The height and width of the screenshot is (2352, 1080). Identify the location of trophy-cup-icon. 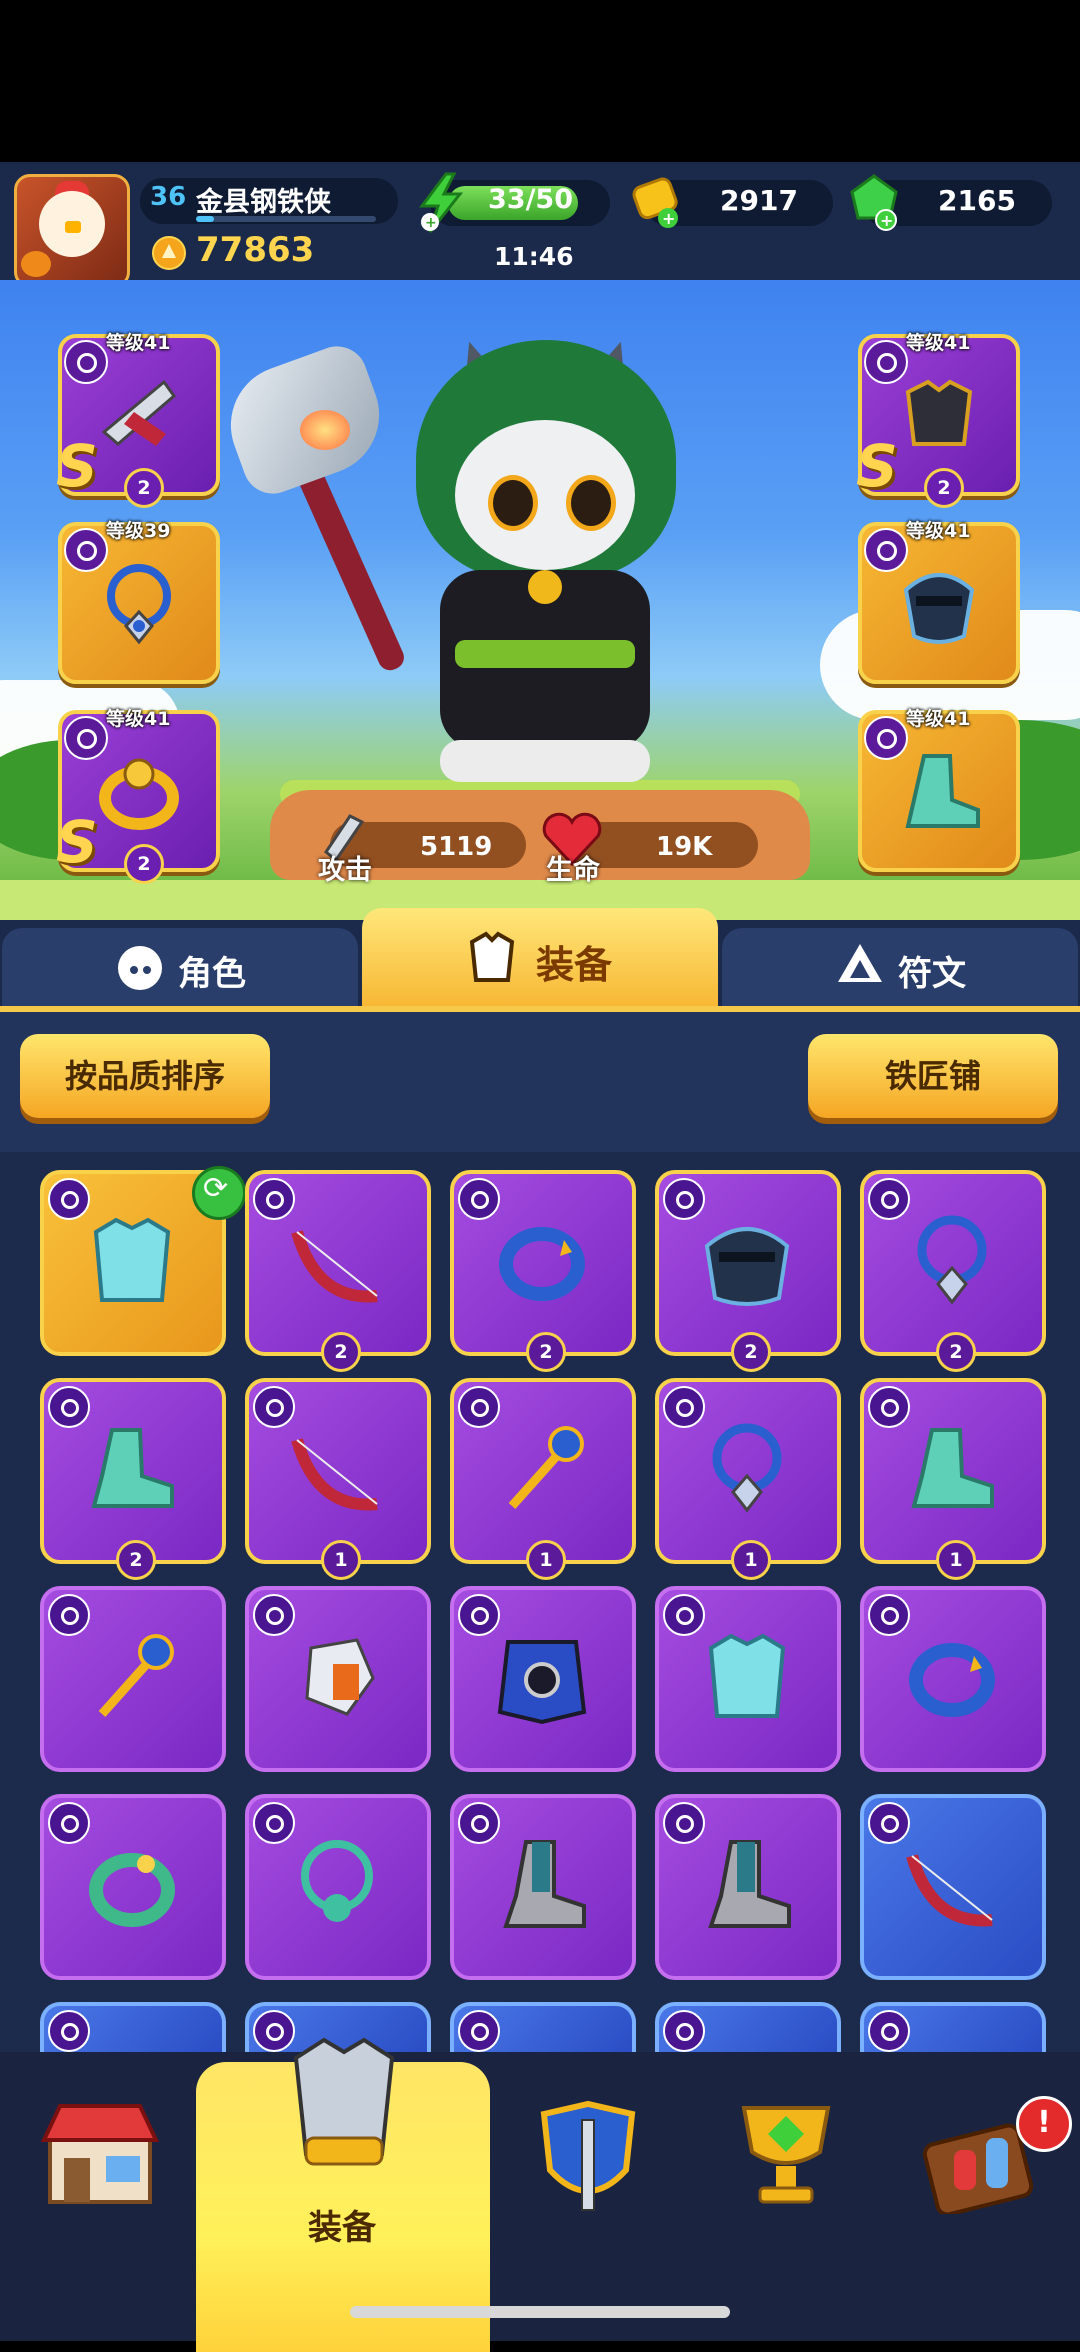
(786, 2155).